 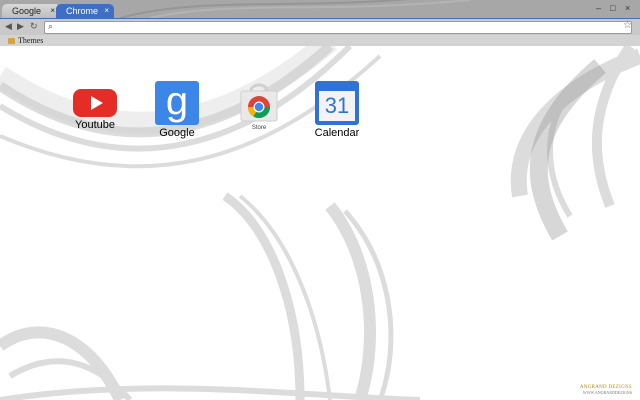 What do you see at coordinates (51, 26) in the screenshot?
I see `search-icon: ⌕` at bounding box center [51, 26].